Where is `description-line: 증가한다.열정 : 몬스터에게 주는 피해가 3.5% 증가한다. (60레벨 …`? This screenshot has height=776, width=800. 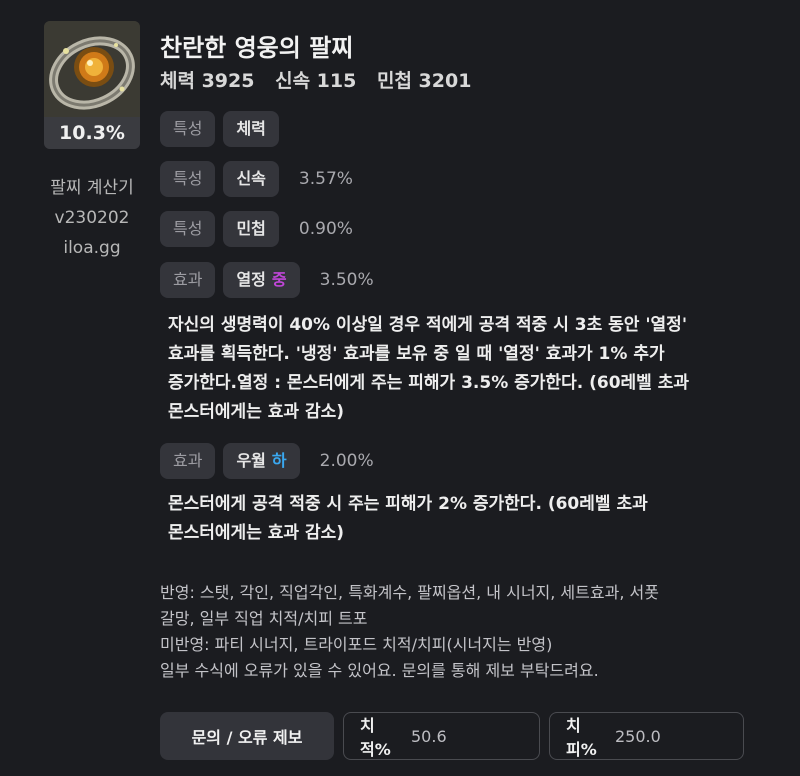 description-line: 증가한다.열정 : 몬스터에게 주는 피해가 3.5% 증가한다. (60레벨 … is located at coordinates (428, 383).